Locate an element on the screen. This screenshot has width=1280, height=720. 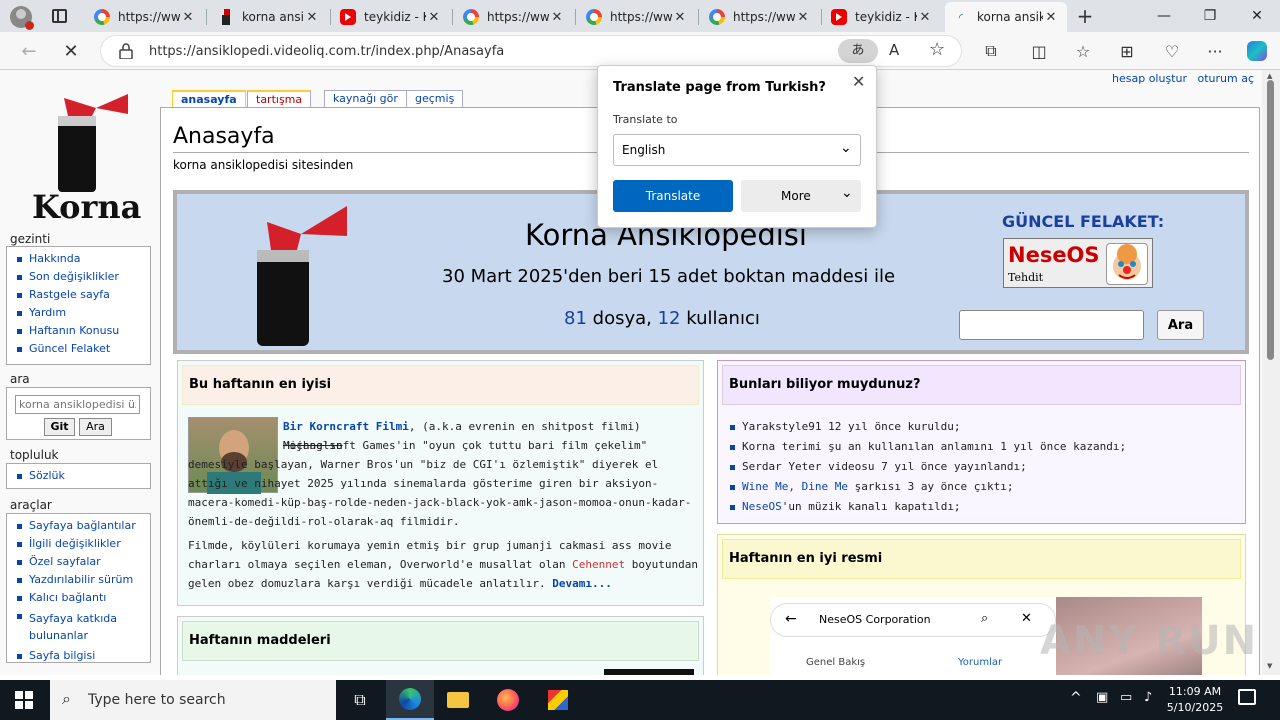
nav-sozluk: Sözlük is located at coordinates (78, 476).